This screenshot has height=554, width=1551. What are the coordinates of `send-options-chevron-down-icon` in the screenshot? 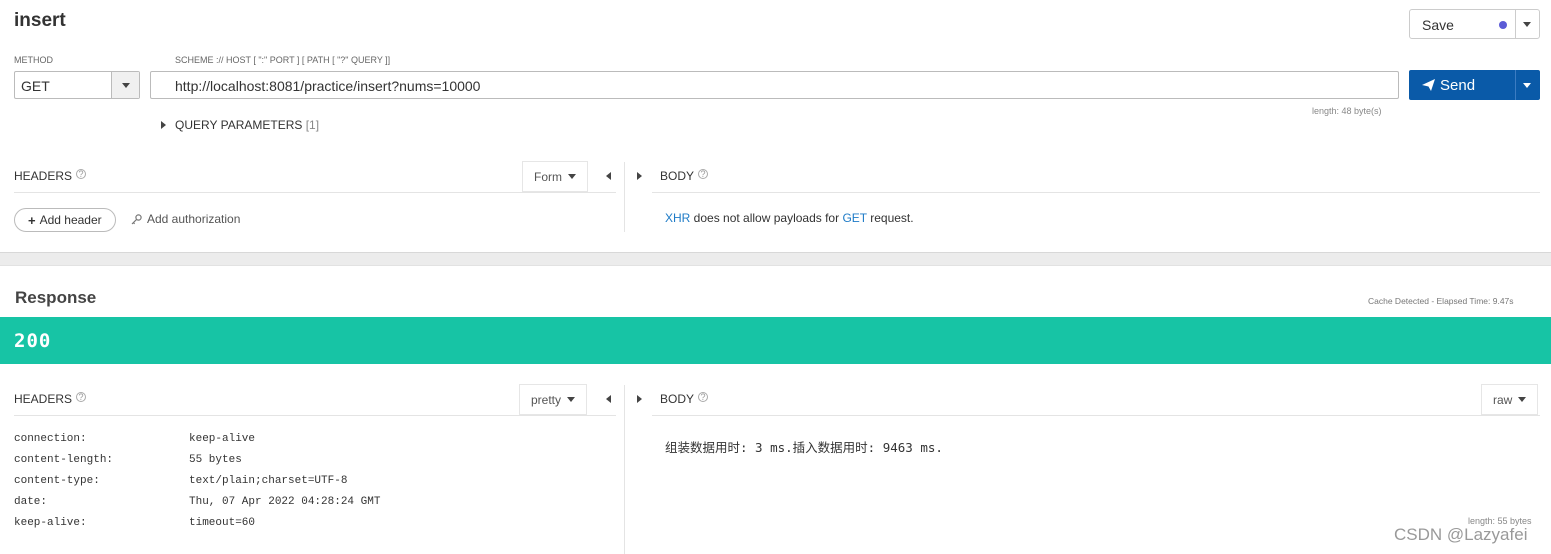 It's located at (1527, 85).